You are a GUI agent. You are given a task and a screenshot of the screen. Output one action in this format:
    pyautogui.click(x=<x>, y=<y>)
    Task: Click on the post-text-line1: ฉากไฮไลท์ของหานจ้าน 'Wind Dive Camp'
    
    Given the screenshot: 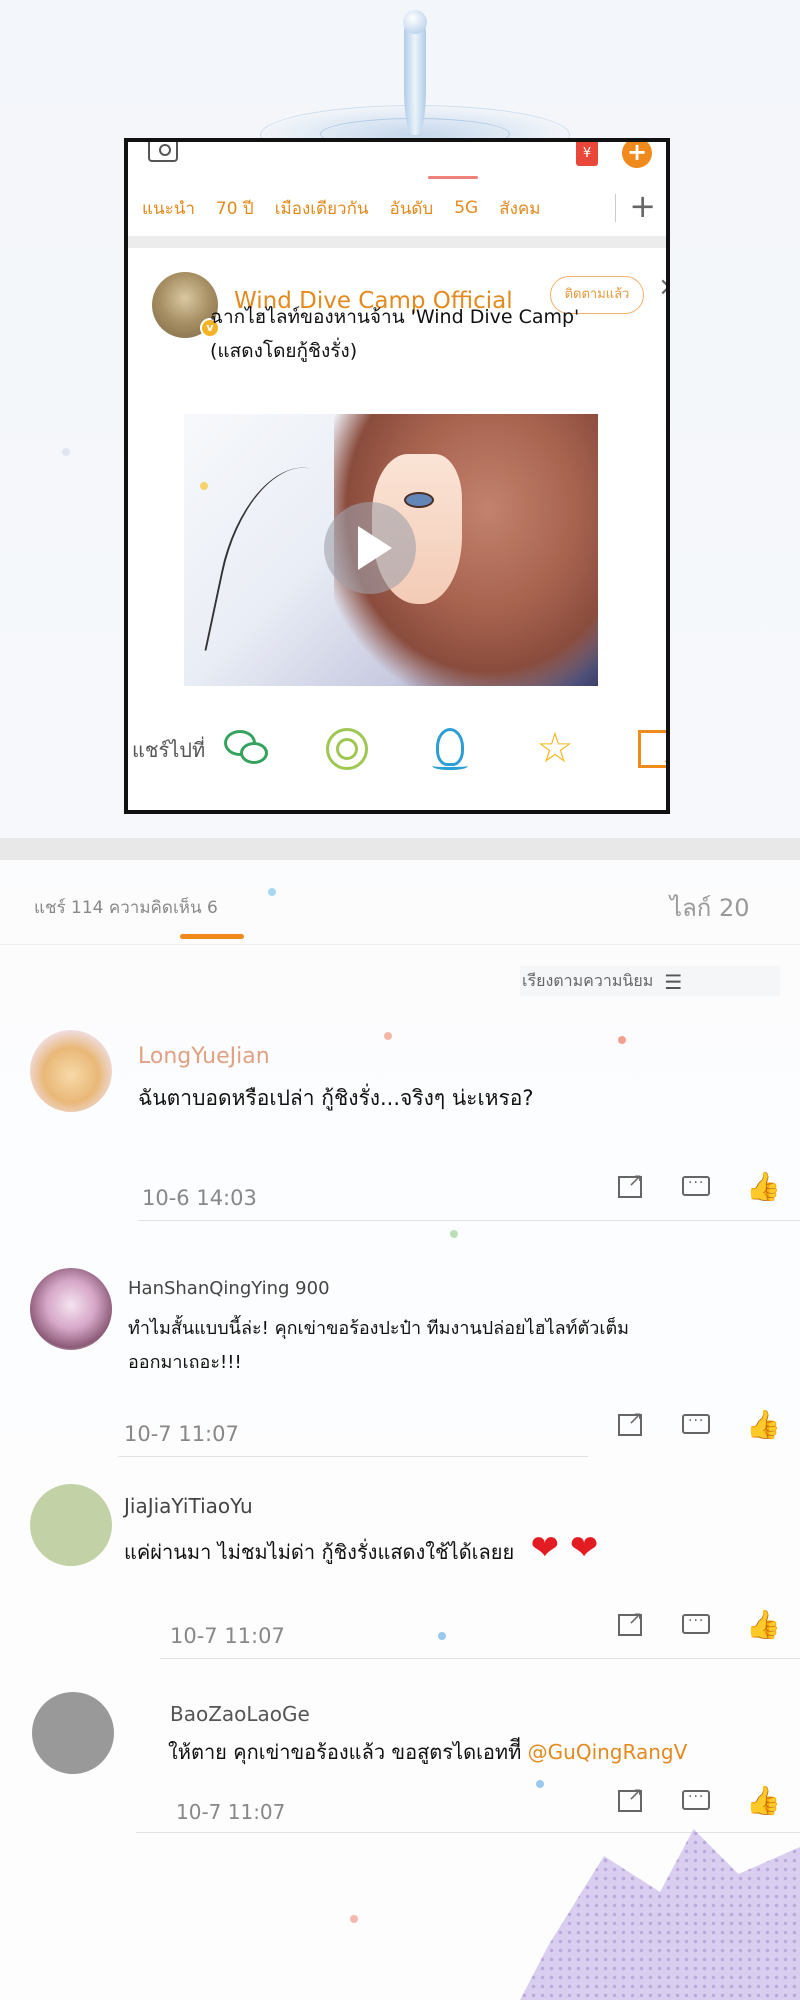 What is the action you would take?
    pyautogui.click(x=395, y=317)
    